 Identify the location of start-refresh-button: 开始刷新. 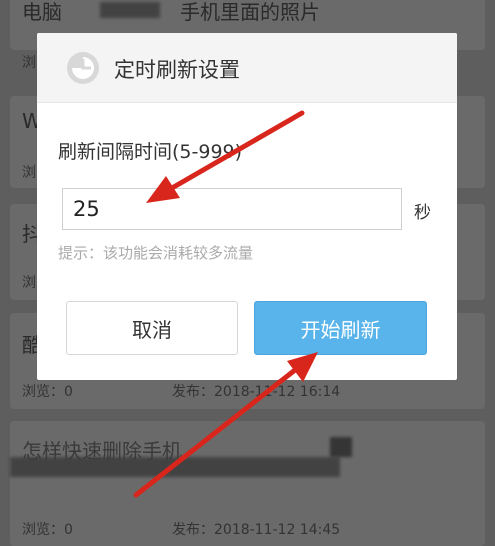
(340, 328).